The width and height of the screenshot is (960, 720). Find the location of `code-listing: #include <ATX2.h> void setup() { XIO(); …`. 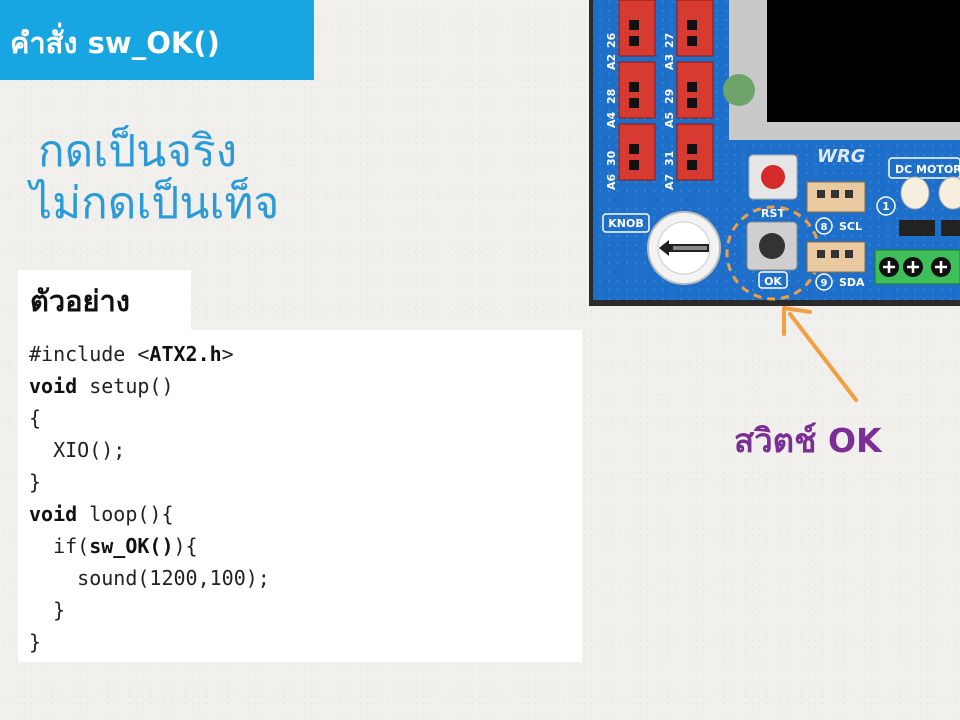

code-listing: #include <ATX2.h> void setup() { XIO(); … is located at coordinates (149, 498).